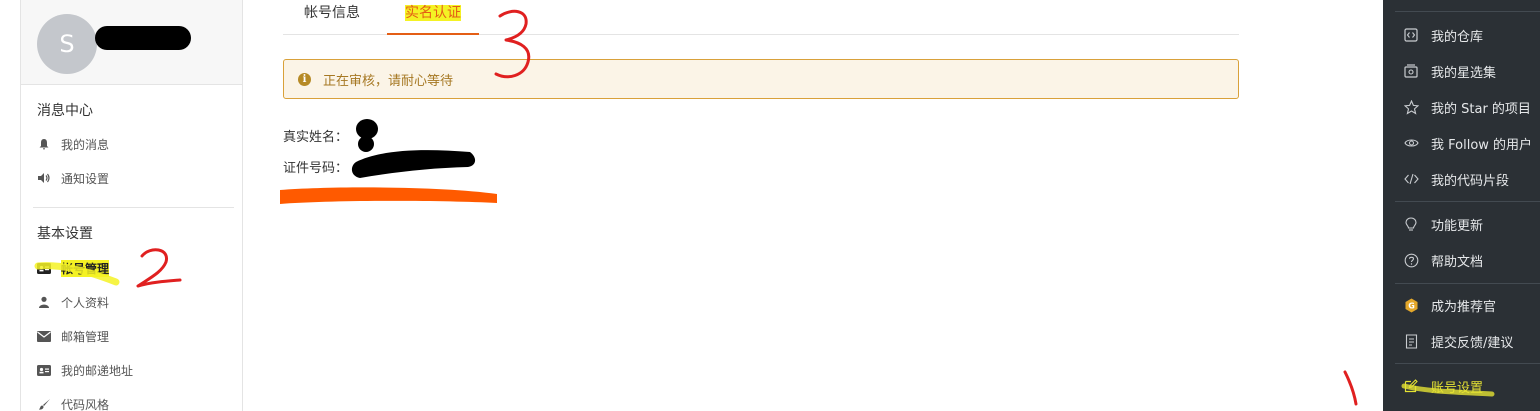 Image resolution: width=1540 pixels, height=411 pixels. I want to click on sidebar-item-label: 代码风格, so click(85, 404).